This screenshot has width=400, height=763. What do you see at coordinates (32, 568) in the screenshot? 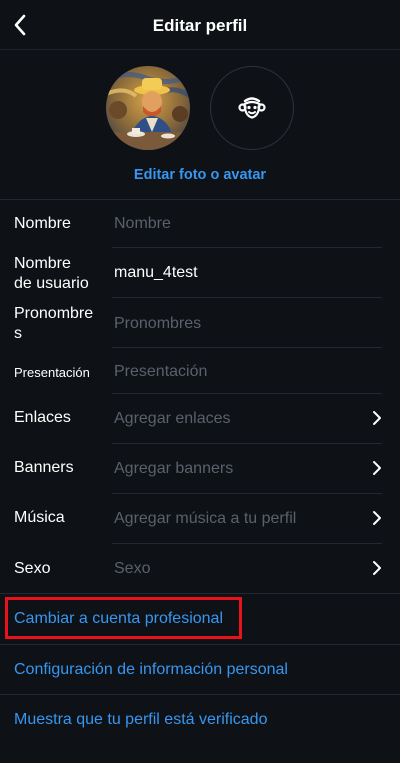
I see `field-label: Sexo` at bounding box center [32, 568].